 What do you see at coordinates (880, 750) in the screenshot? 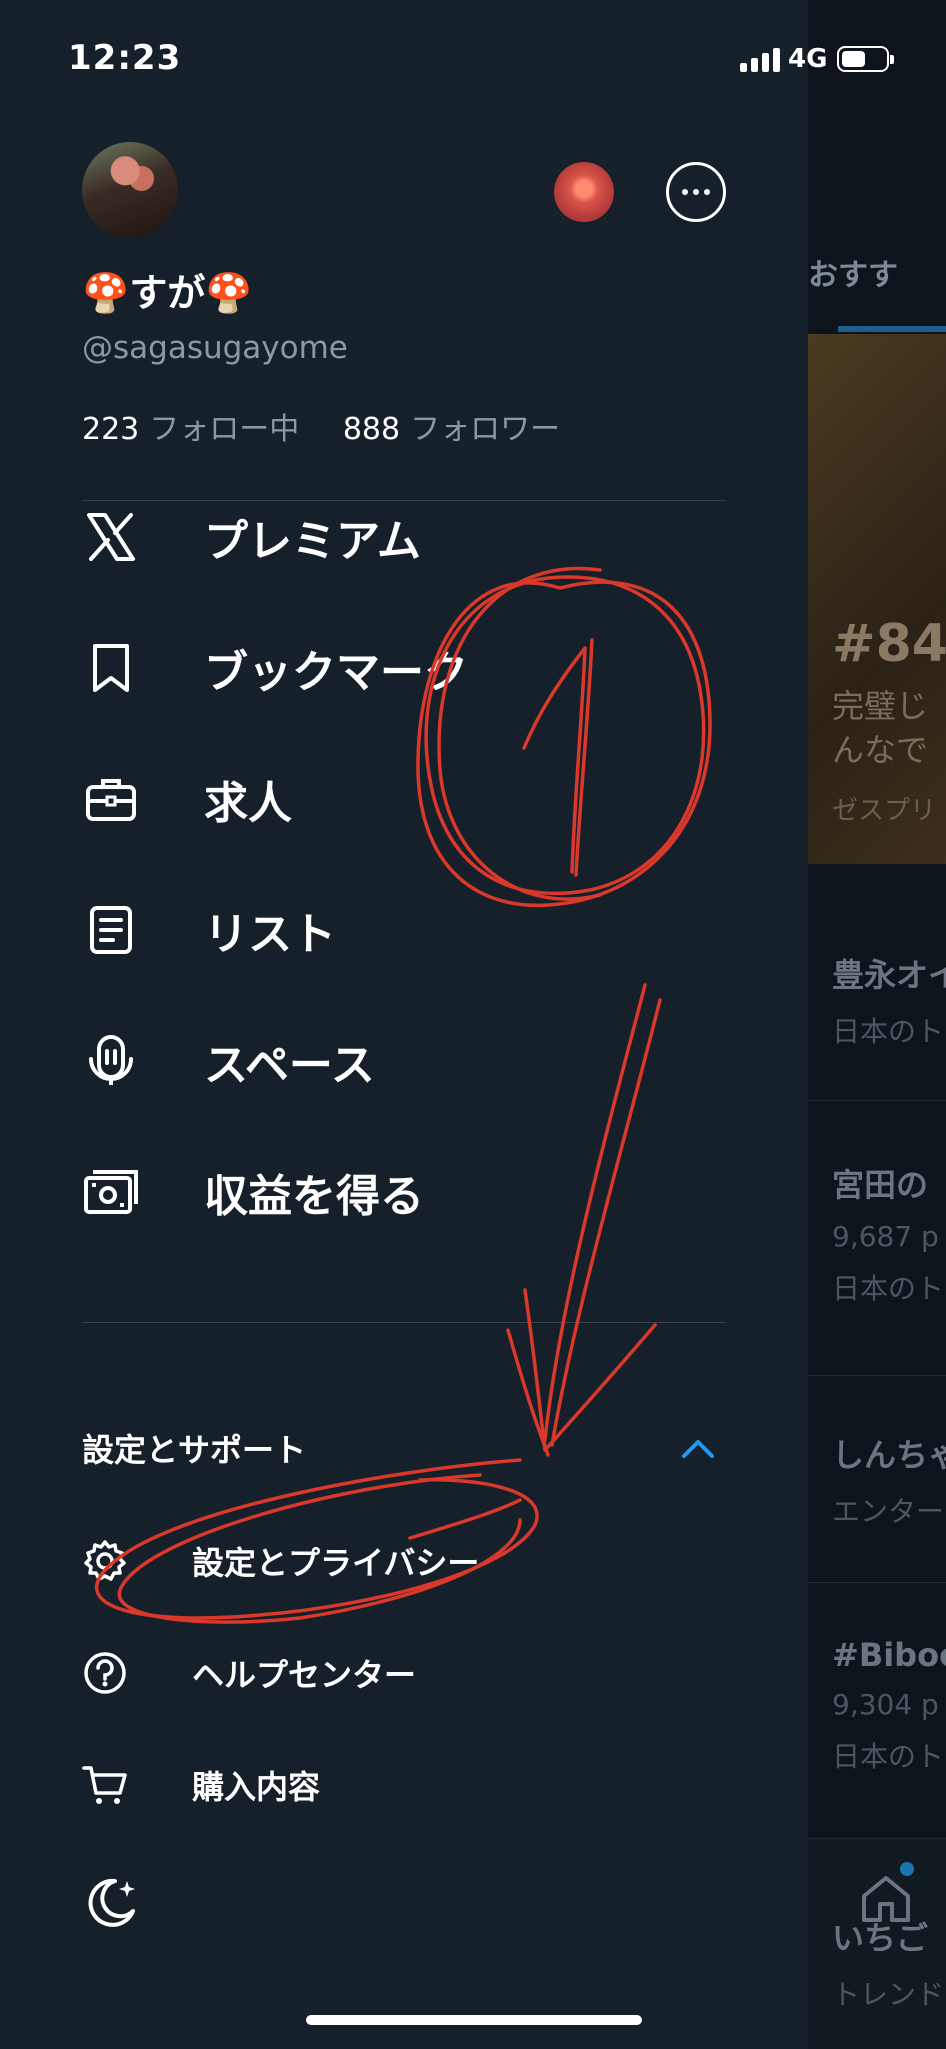
I see `background-hero-desc-line: んなで` at bounding box center [880, 750].